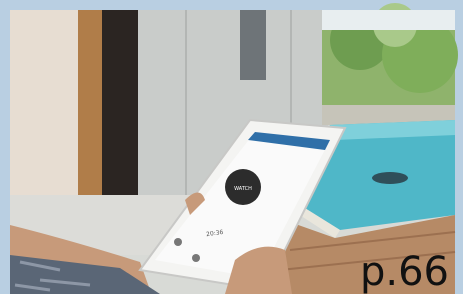 The image size is (463, 294). I want to click on wooden-post, so click(90, 107).